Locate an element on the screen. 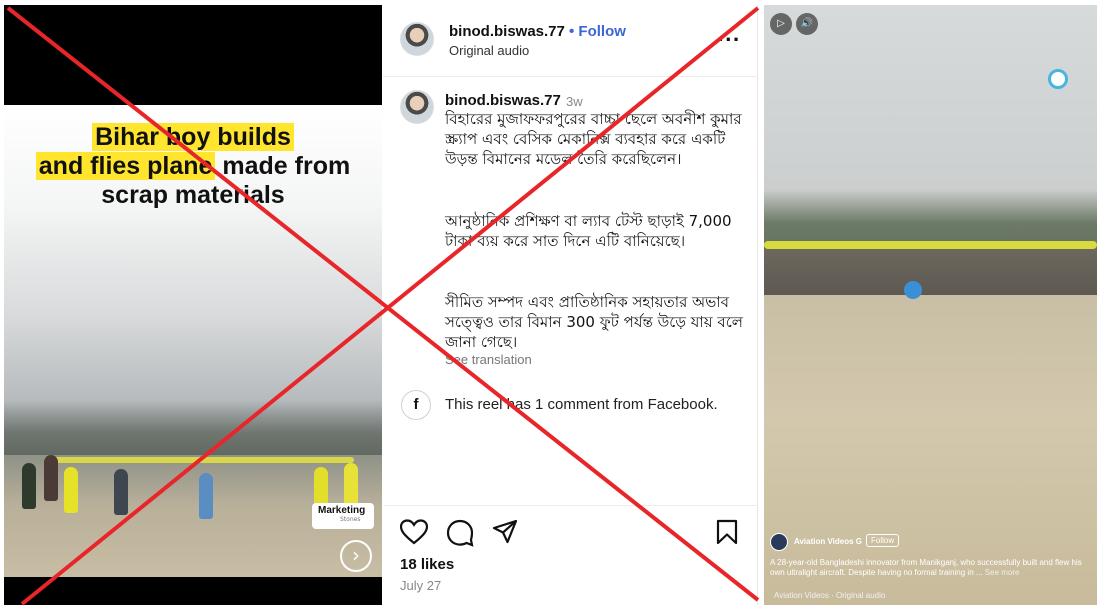 Image resolution: width=1100 pixels, height=610 pixels. avatar is located at coordinates (417, 39).